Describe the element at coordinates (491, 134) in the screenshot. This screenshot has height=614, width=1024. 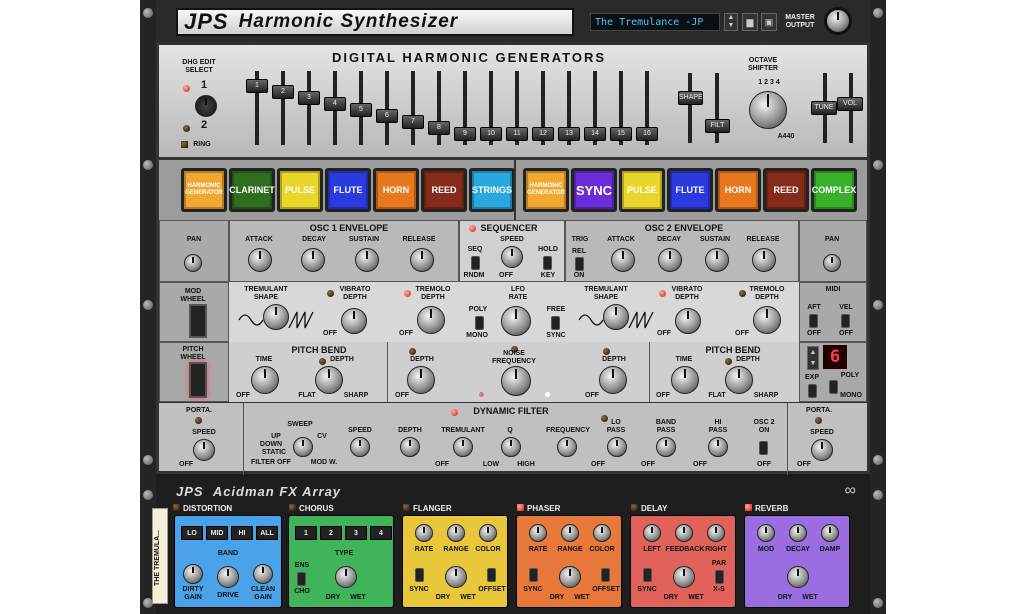
I see `harmonic-slider-10: 10` at that location.